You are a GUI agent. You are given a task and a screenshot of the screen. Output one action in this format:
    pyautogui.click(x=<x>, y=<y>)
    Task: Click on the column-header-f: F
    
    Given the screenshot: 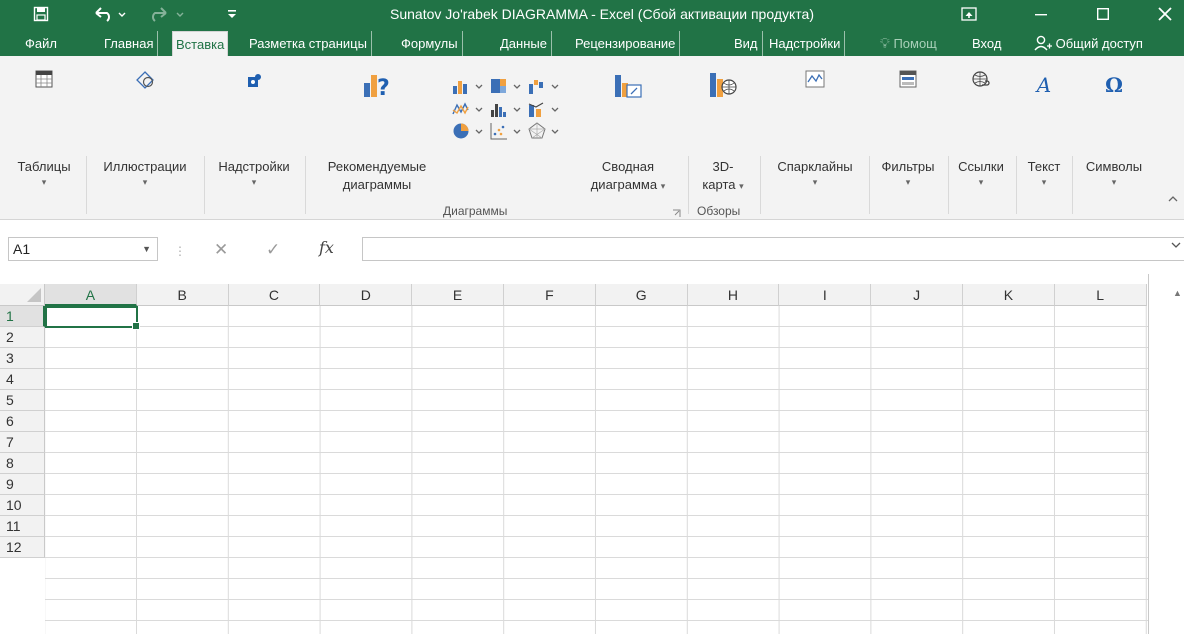 What is the action you would take?
    pyautogui.click(x=550, y=295)
    